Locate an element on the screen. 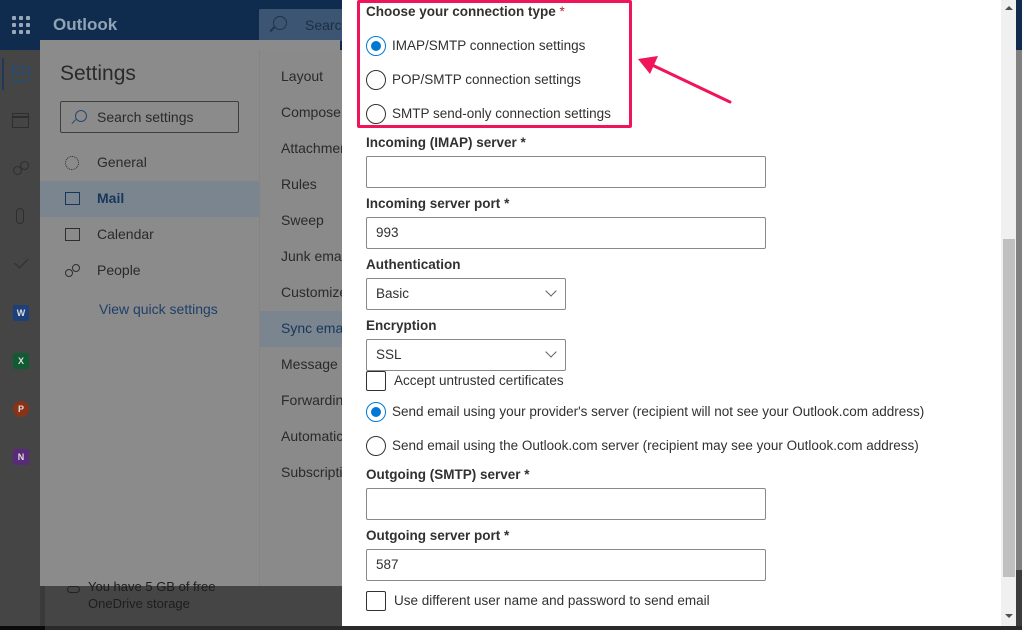 This screenshot has height=630, width=1022. subnav-label: Attachments is located at coordinates (311, 148).